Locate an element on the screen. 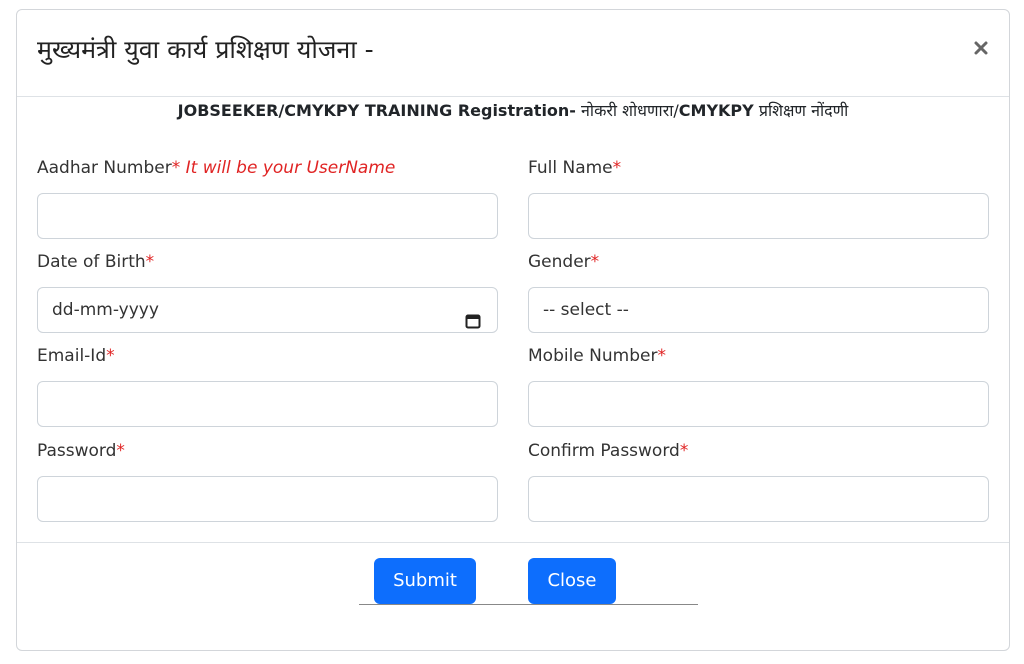 This screenshot has width=1024, height=664. footer-underline is located at coordinates (528, 604).